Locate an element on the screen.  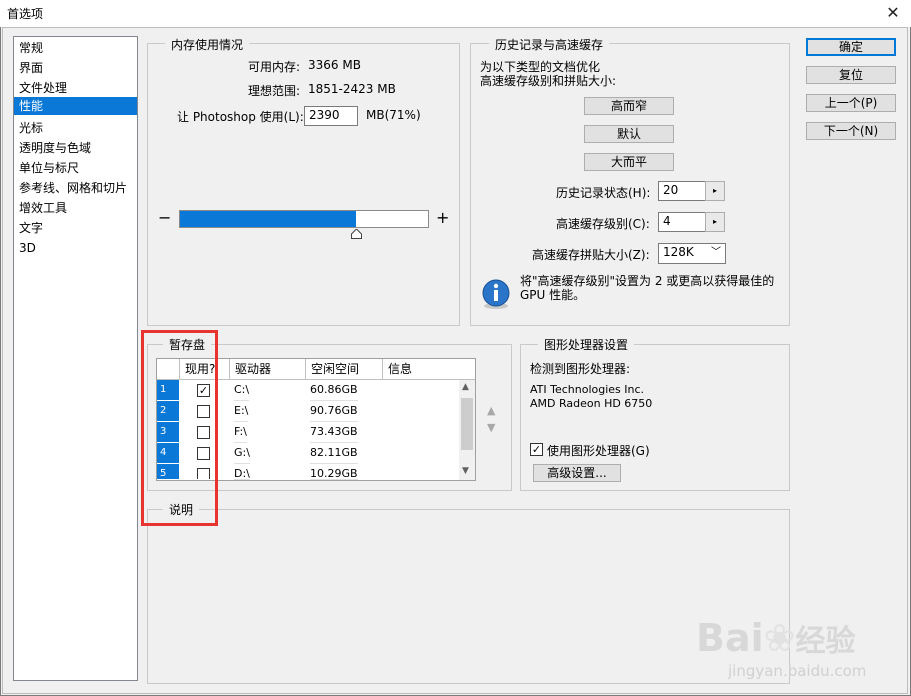
use-gpu-label: 使用图形处理器(G) is located at coordinates (598, 451).